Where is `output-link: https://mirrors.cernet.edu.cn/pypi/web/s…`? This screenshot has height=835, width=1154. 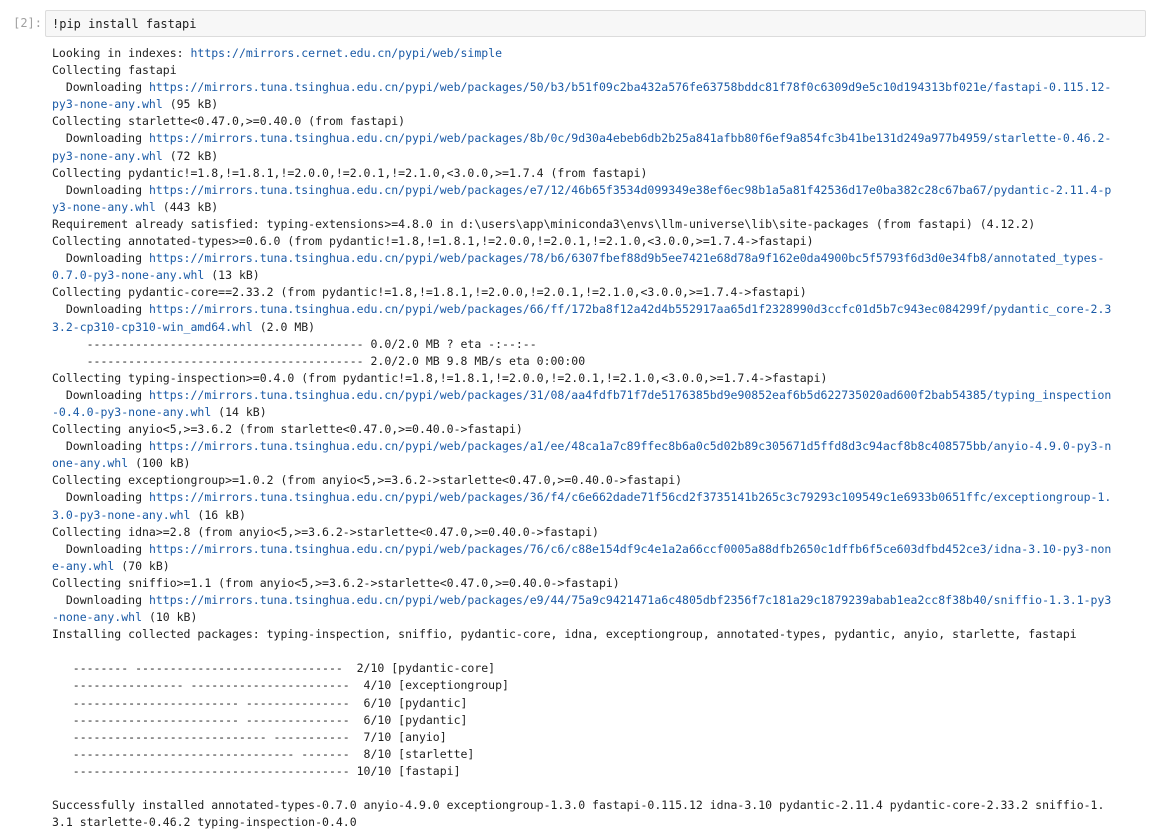
output-link: https://mirrors.cernet.edu.cn/pypi/web/s… is located at coordinates (346, 53).